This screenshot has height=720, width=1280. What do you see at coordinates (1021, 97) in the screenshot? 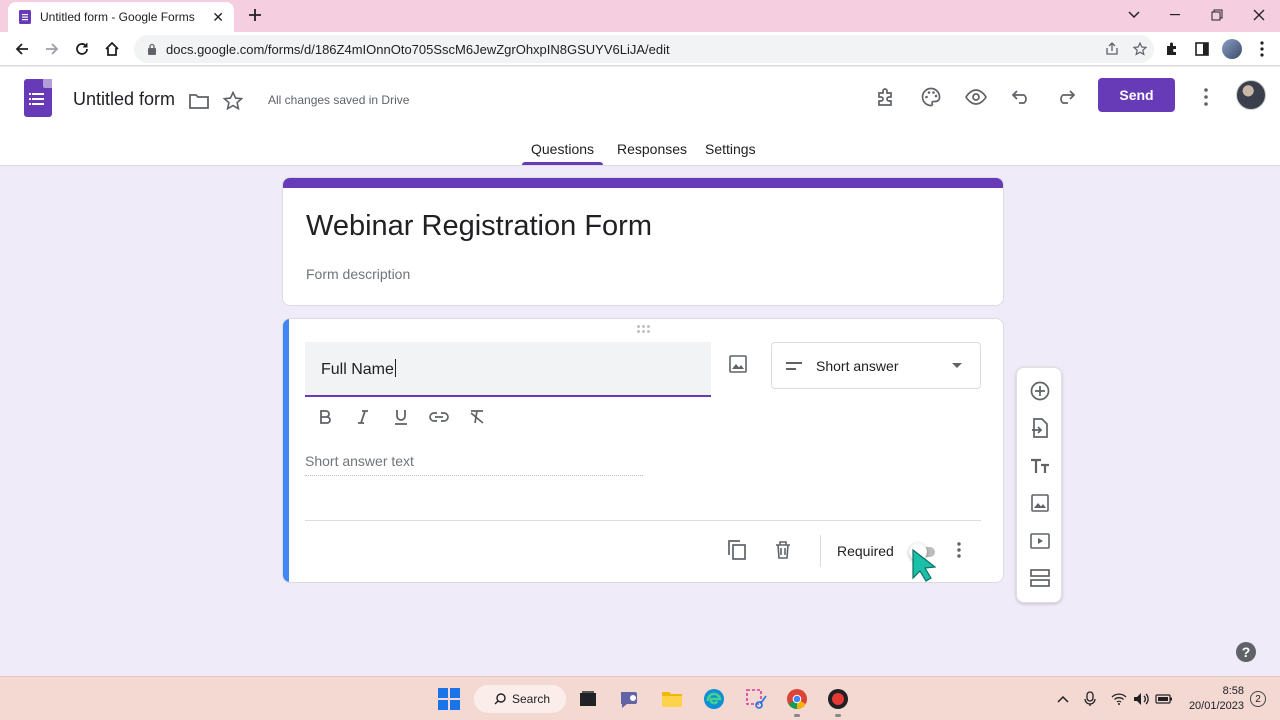
I see `undo-button` at bounding box center [1021, 97].